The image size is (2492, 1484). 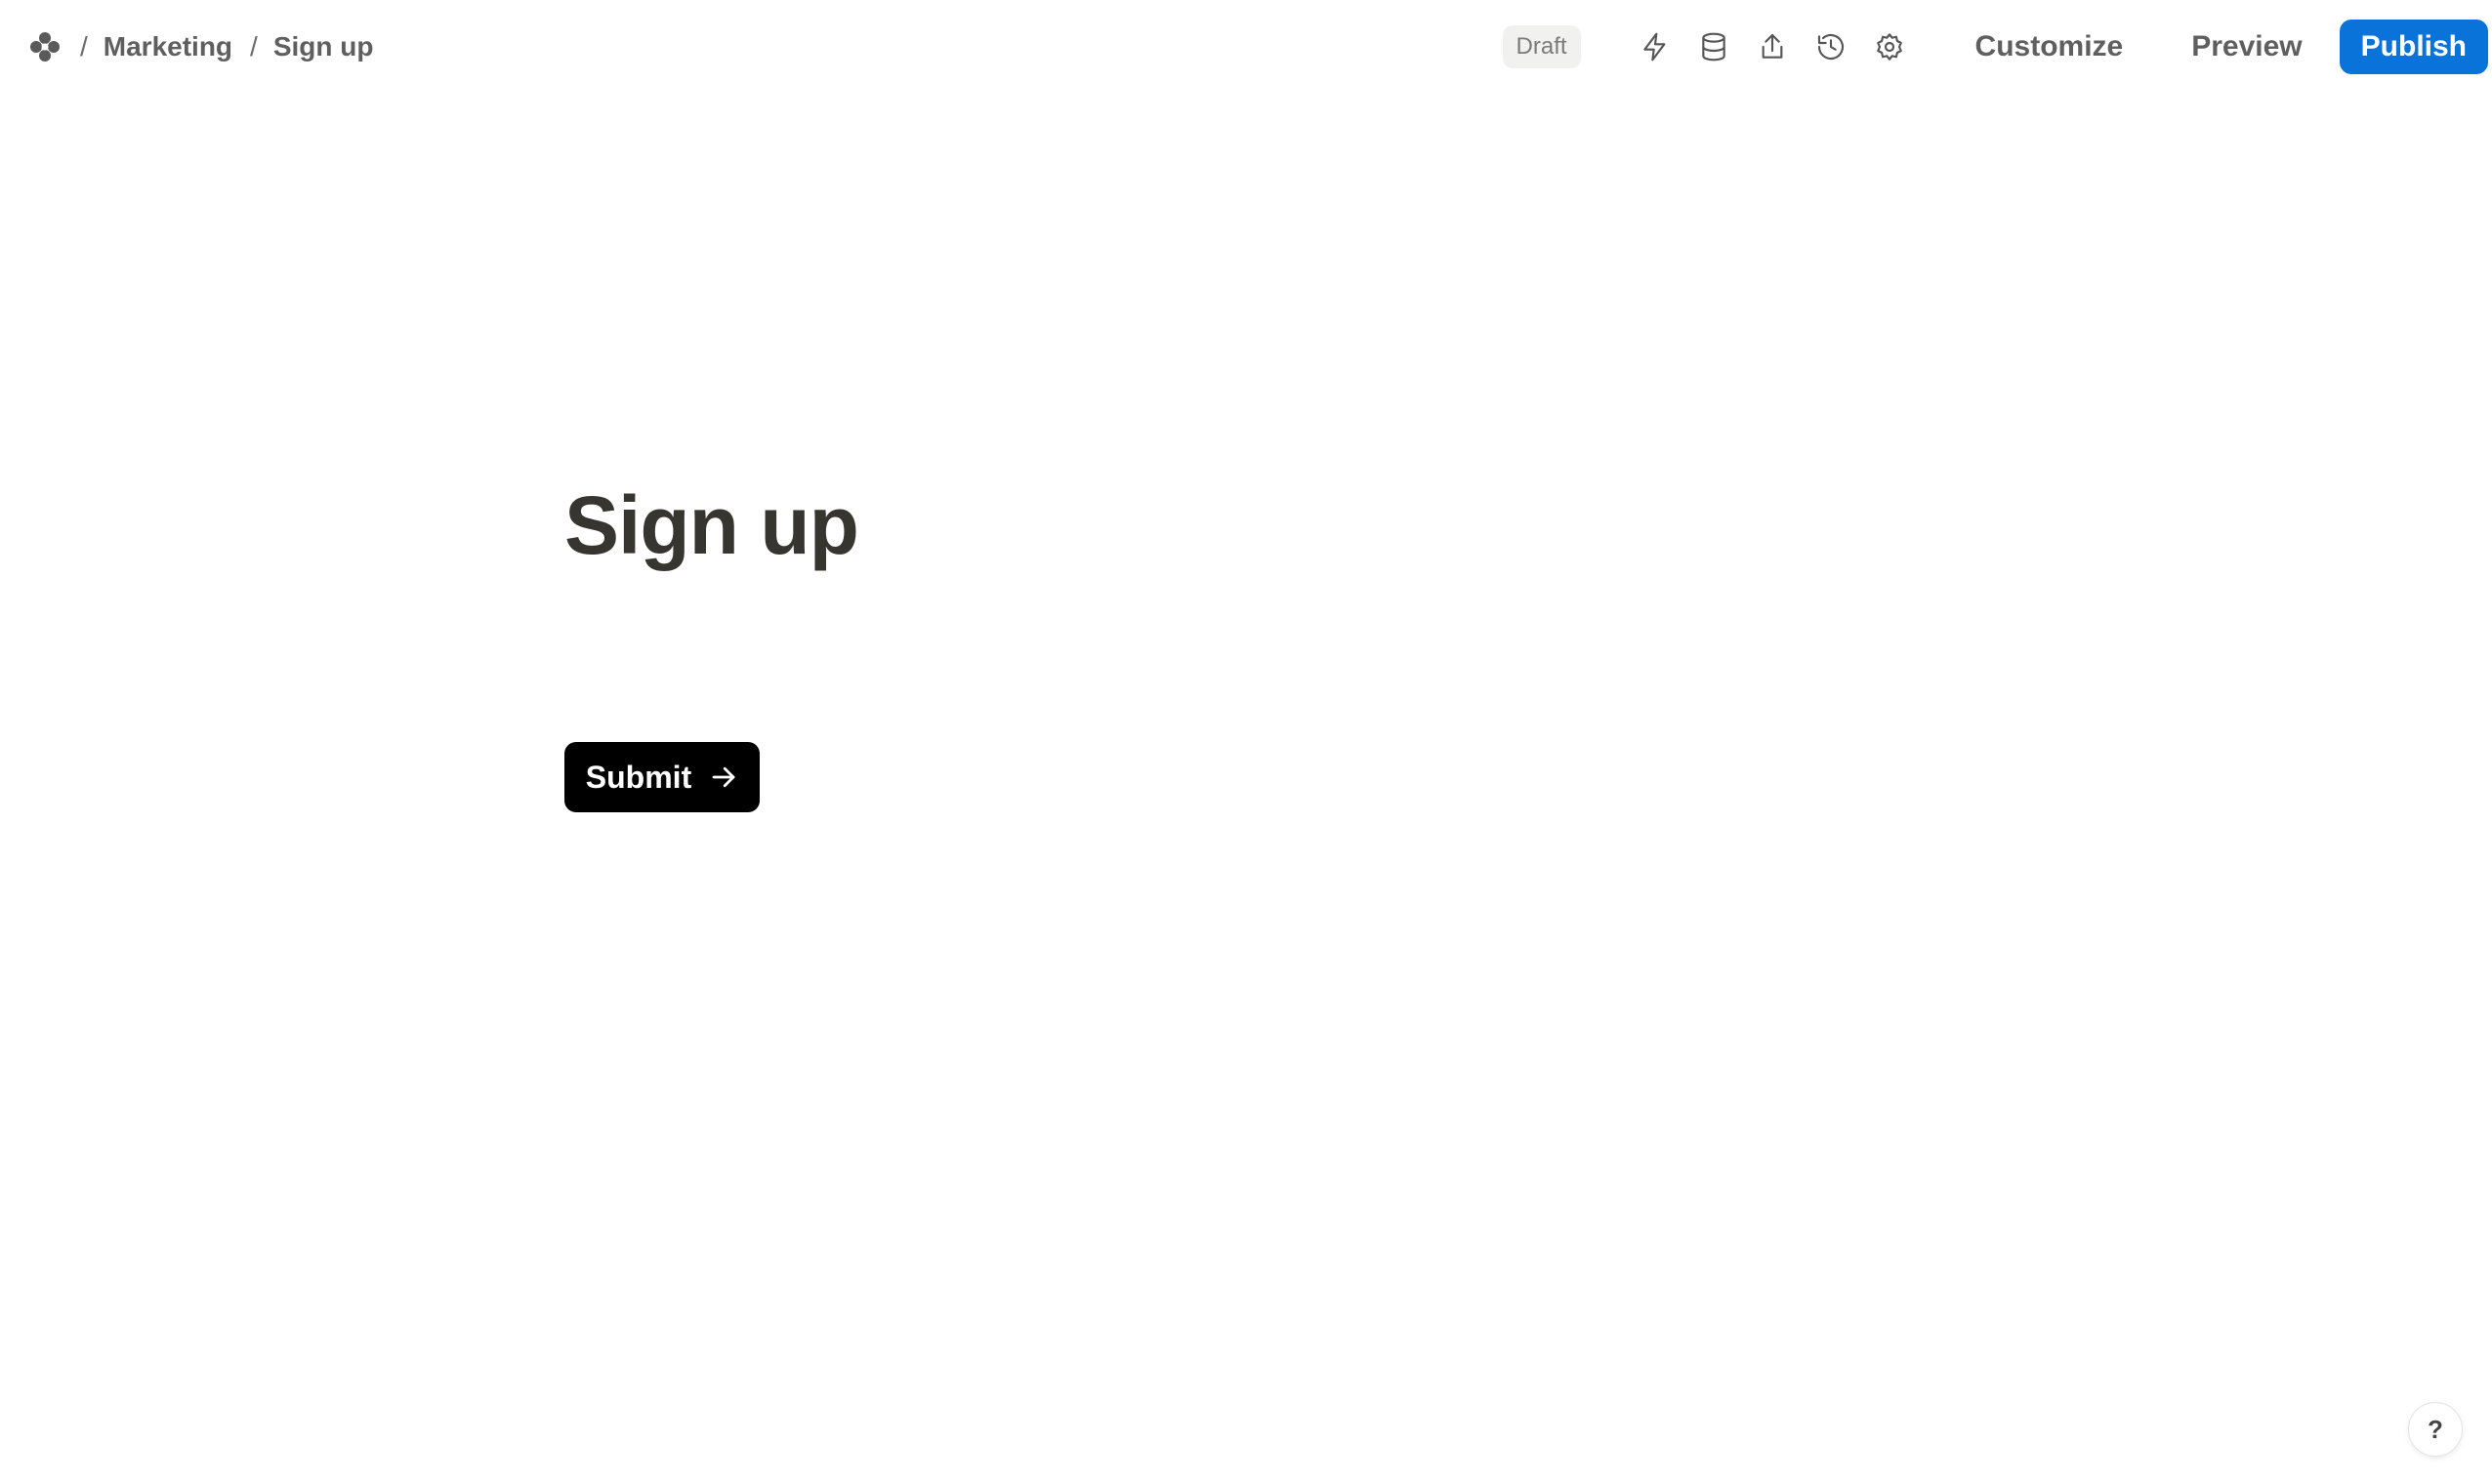 I want to click on share-icon, so click(x=1772, y=47).